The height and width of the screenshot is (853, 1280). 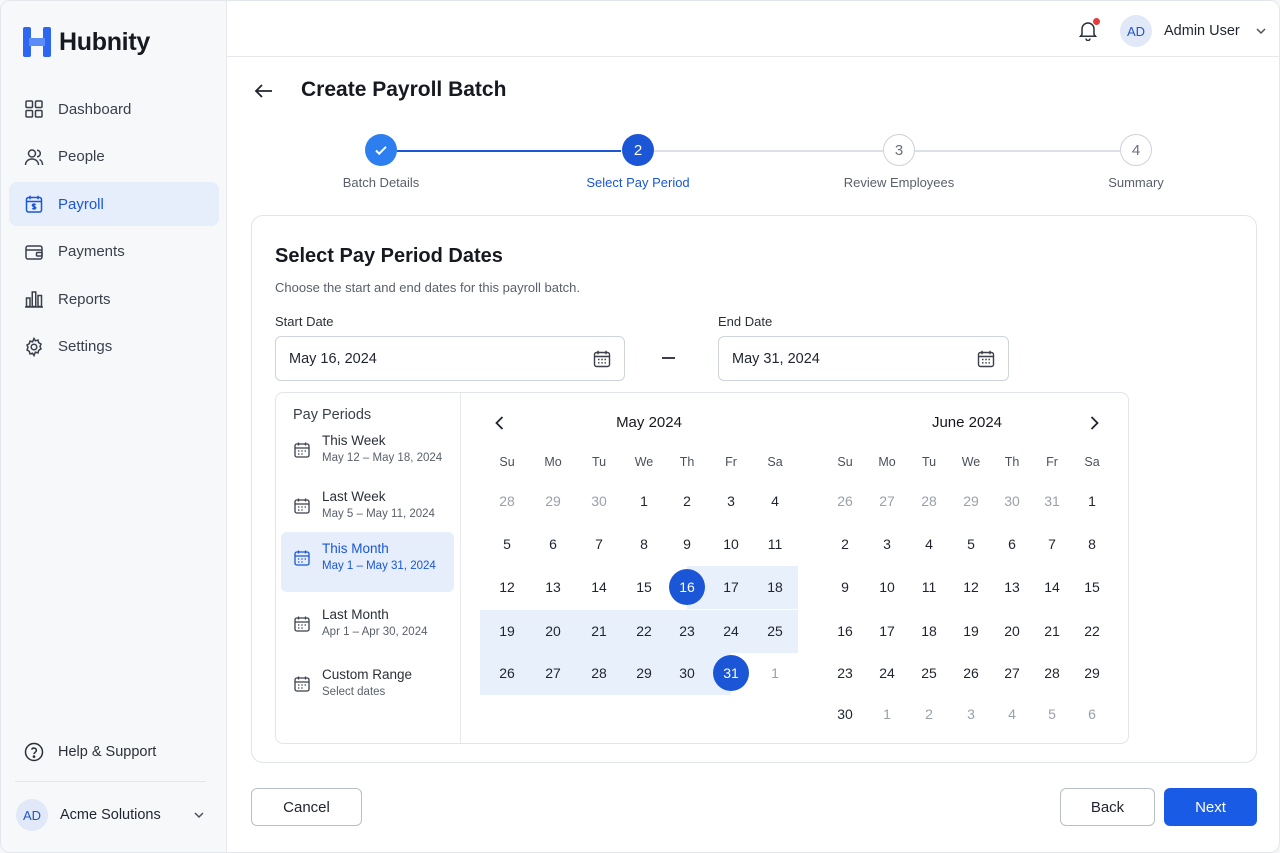 What do you see at coordinates (1052, 501) in the screenshot?
I see `calendar-day: 31` at bounding box center [1052, 501].